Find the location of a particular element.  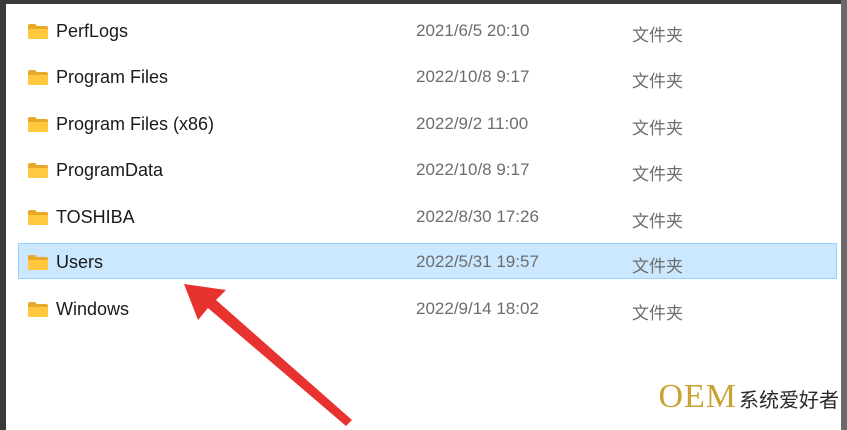

file-row-users: Users 2022/5/31 19:57 文件夹 is located at coordinates (427, 261).